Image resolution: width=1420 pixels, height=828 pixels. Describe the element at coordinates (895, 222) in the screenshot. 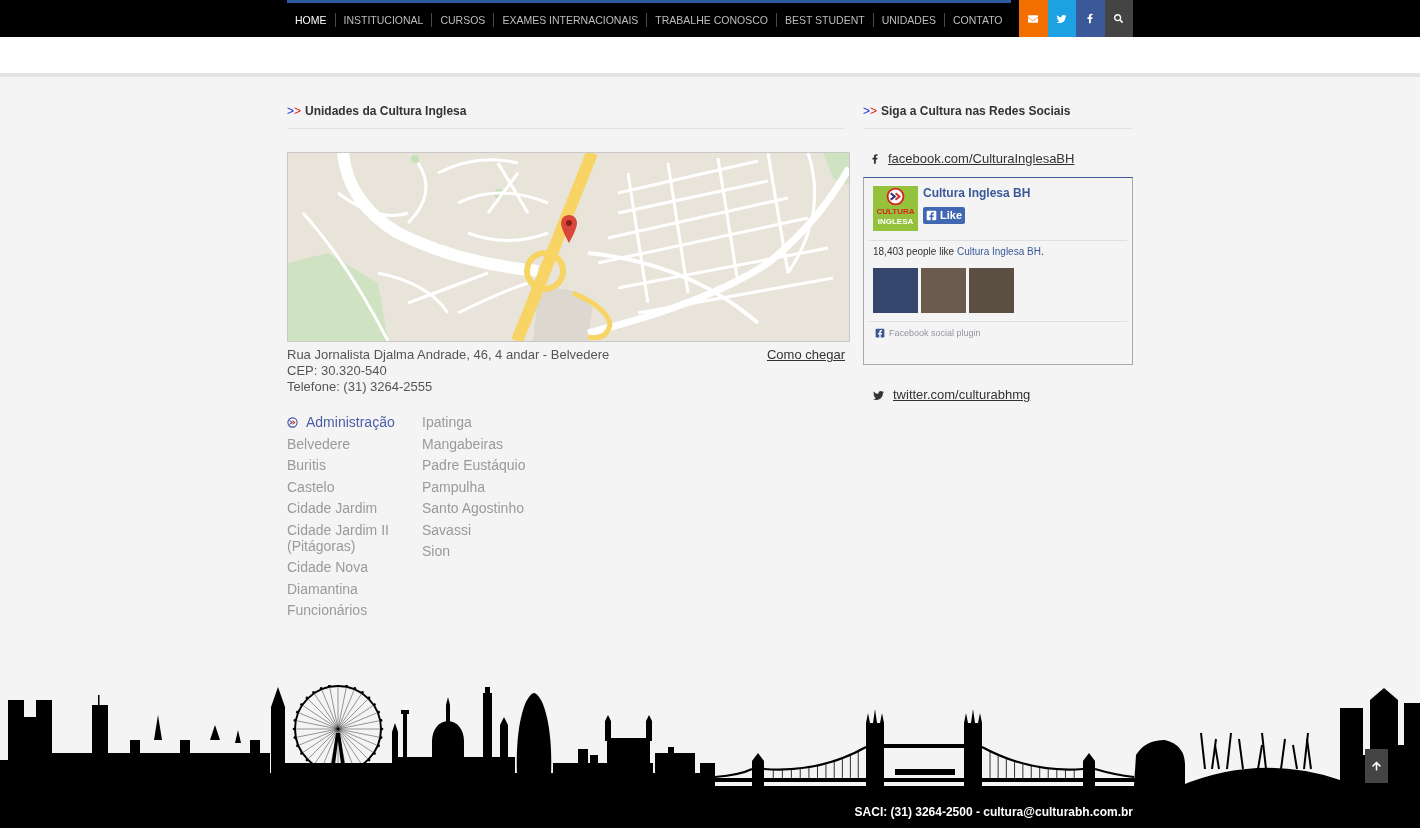

I see `logo-text: INGLESA` at that location.